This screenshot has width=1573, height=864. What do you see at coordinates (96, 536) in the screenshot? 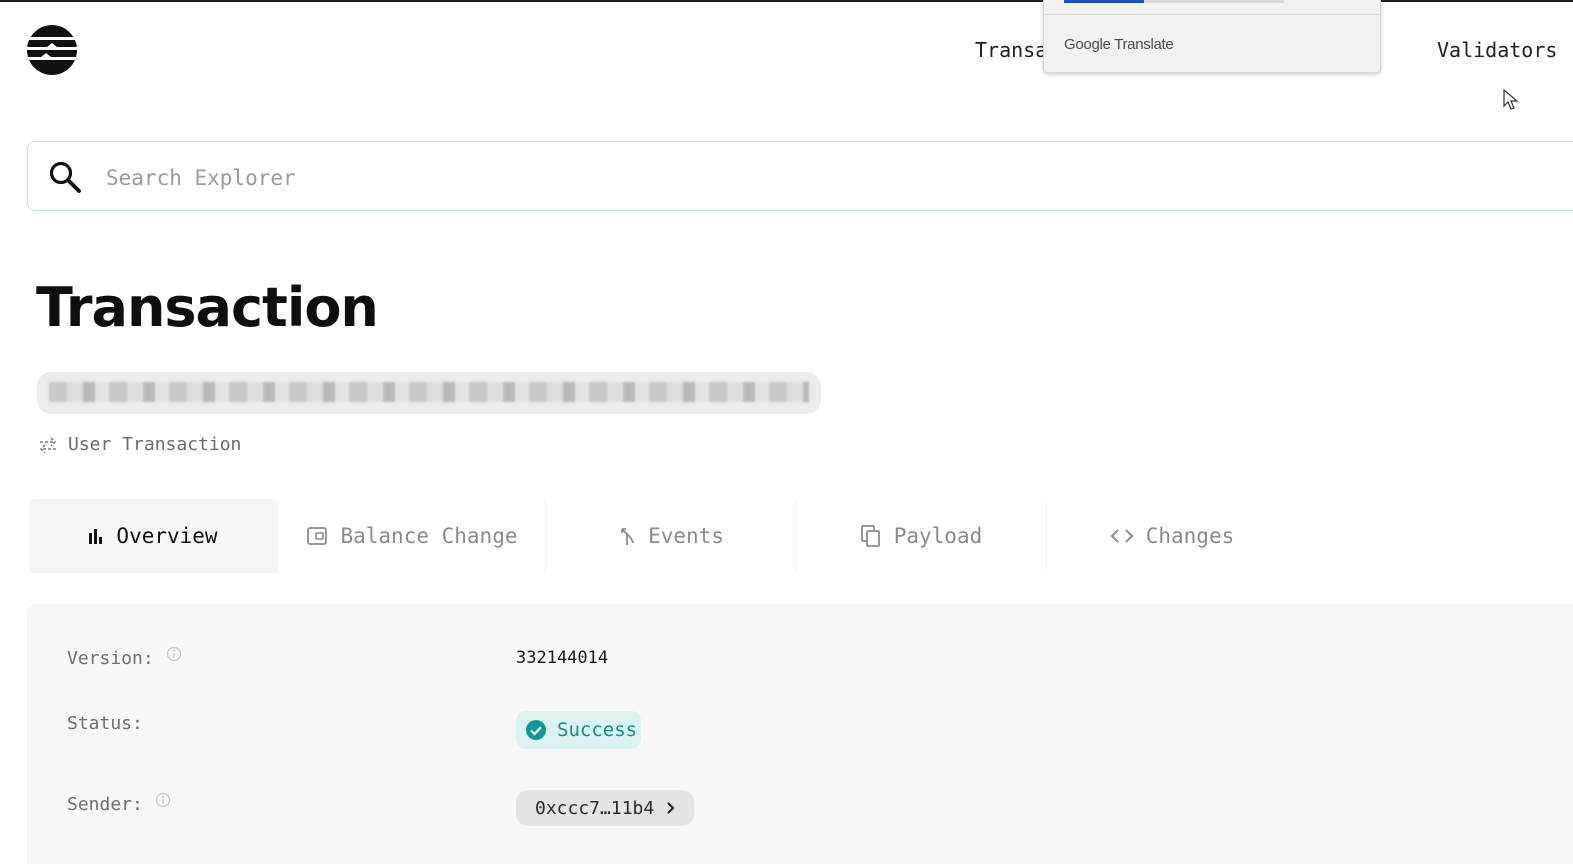
I see `bar-chart-icon` at bounding box center [96, 536].